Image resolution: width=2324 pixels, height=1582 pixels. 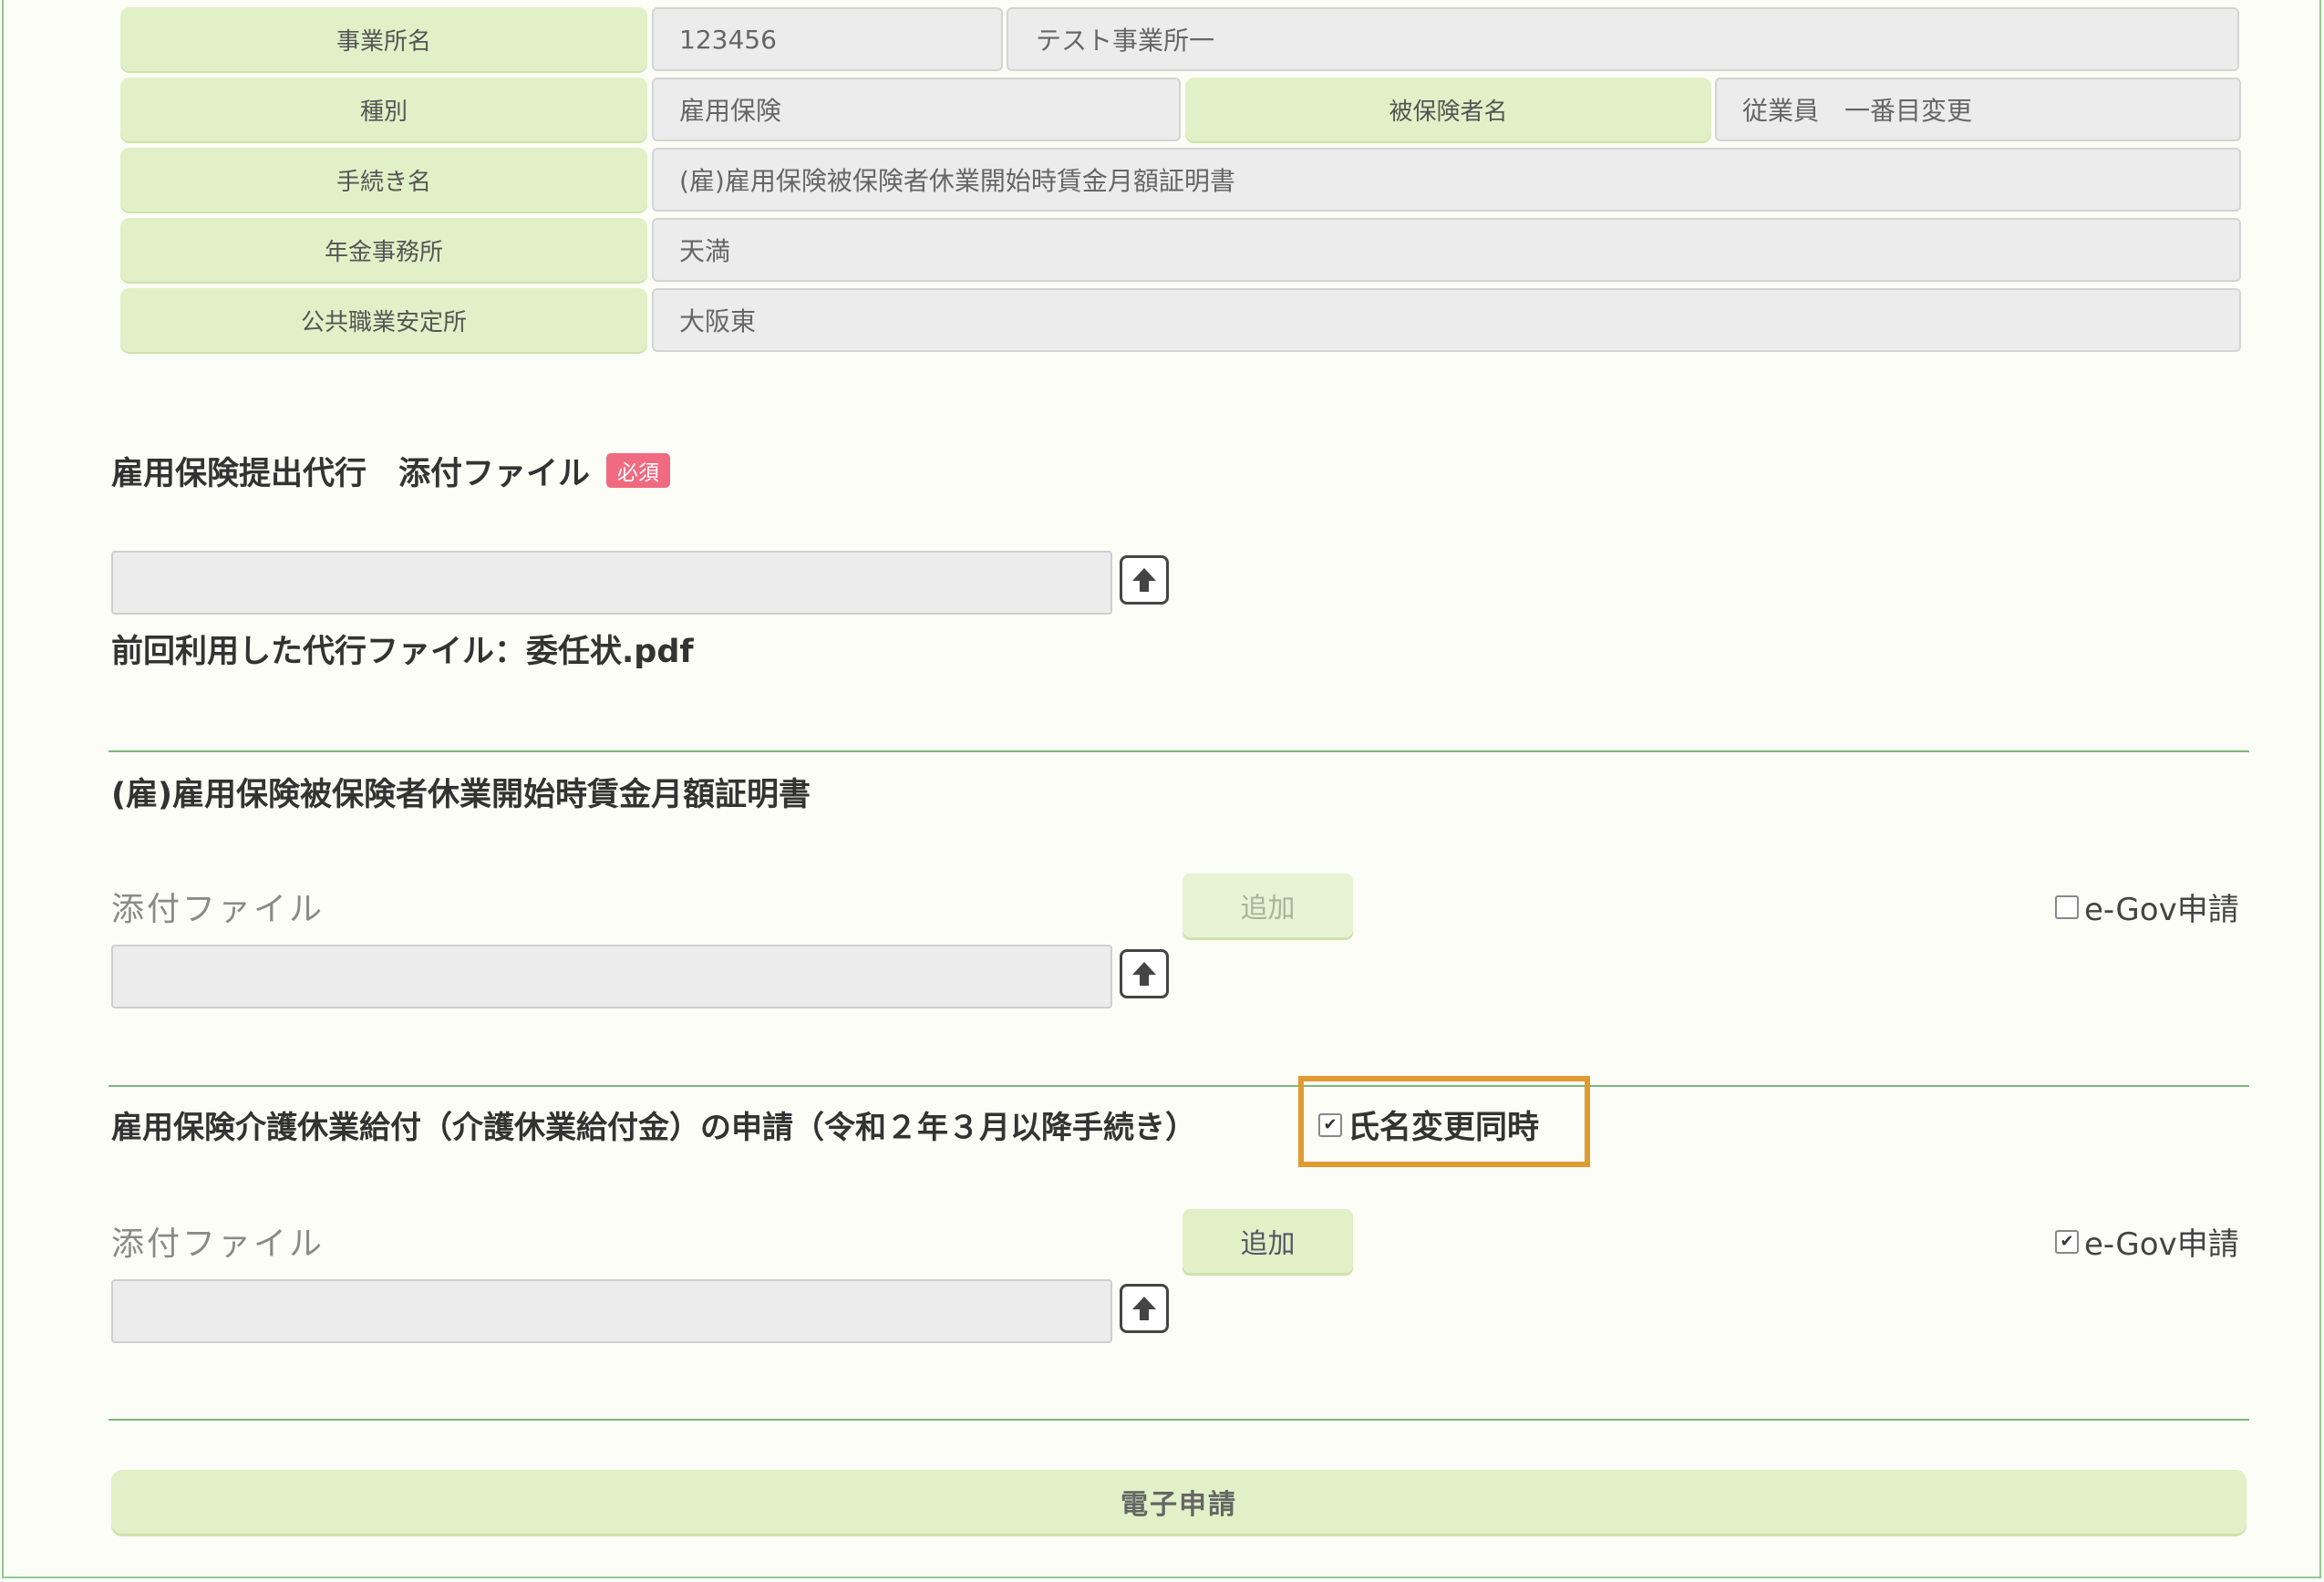 What do you see at coordinates (218, 909) in the screenshot?
I see `section1-attach-label: 添付ファイル` at bounding box center [218, 909].